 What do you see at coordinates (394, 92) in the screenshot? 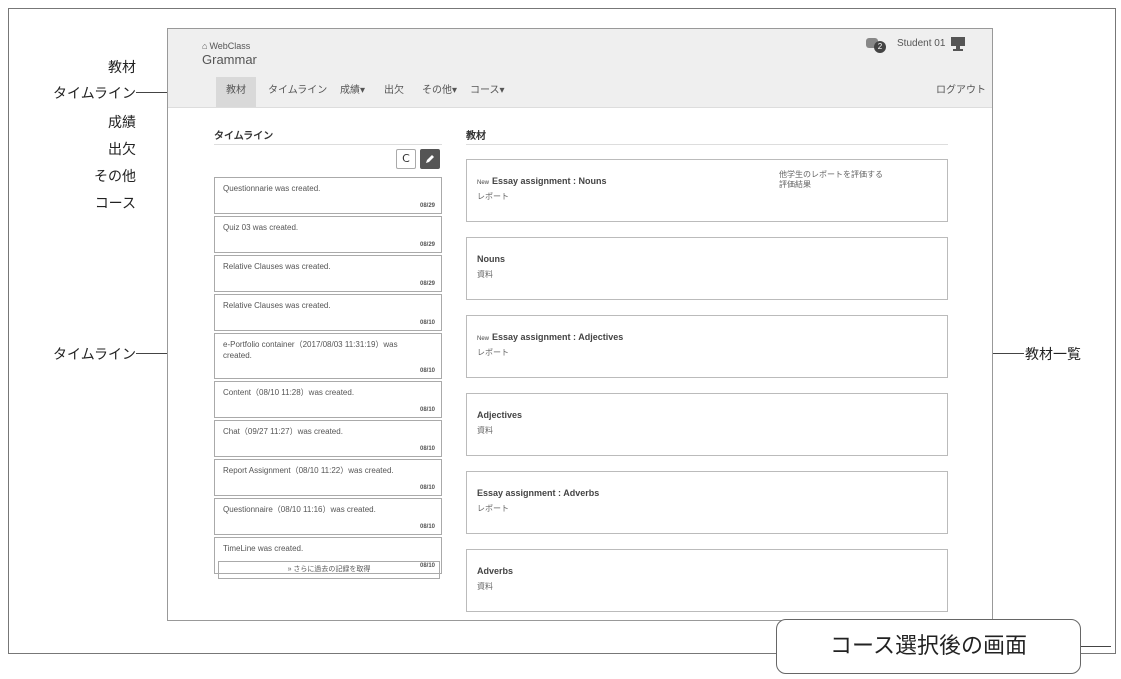
I see `nav-attendance: 出欠` at bounding box center [394, 92].